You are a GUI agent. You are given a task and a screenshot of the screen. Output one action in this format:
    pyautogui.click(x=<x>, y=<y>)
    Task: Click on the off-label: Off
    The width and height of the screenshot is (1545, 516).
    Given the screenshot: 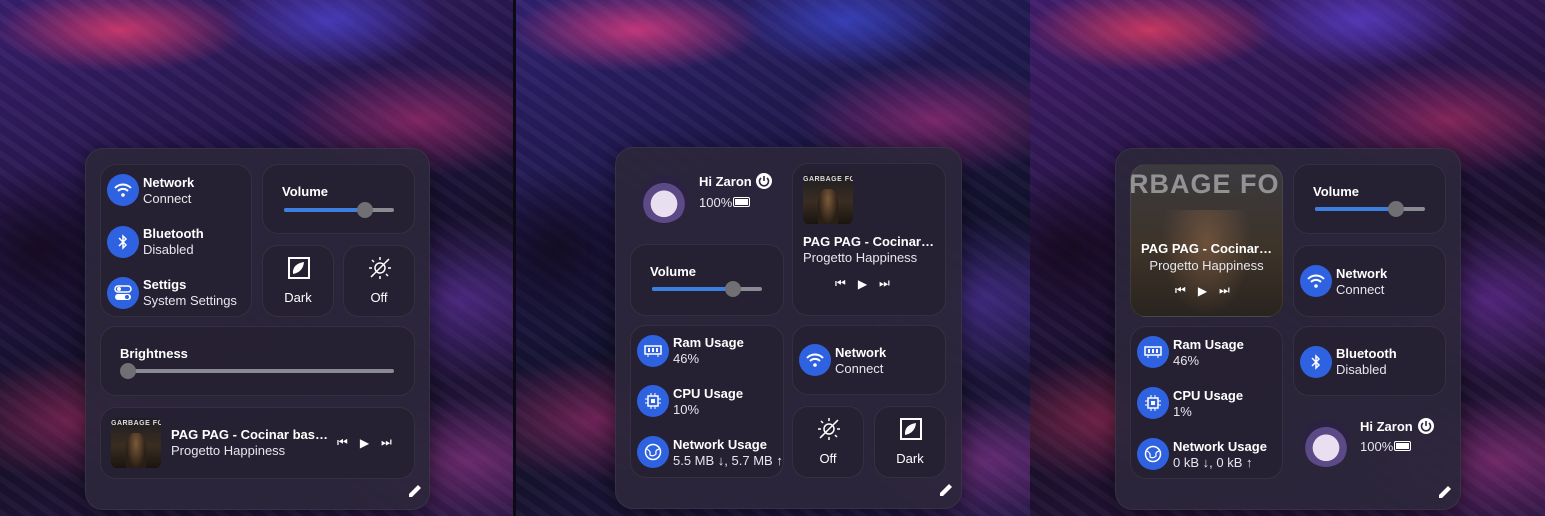 What is the action you would take?
    pyautogui.click(x=379, y=297)
    